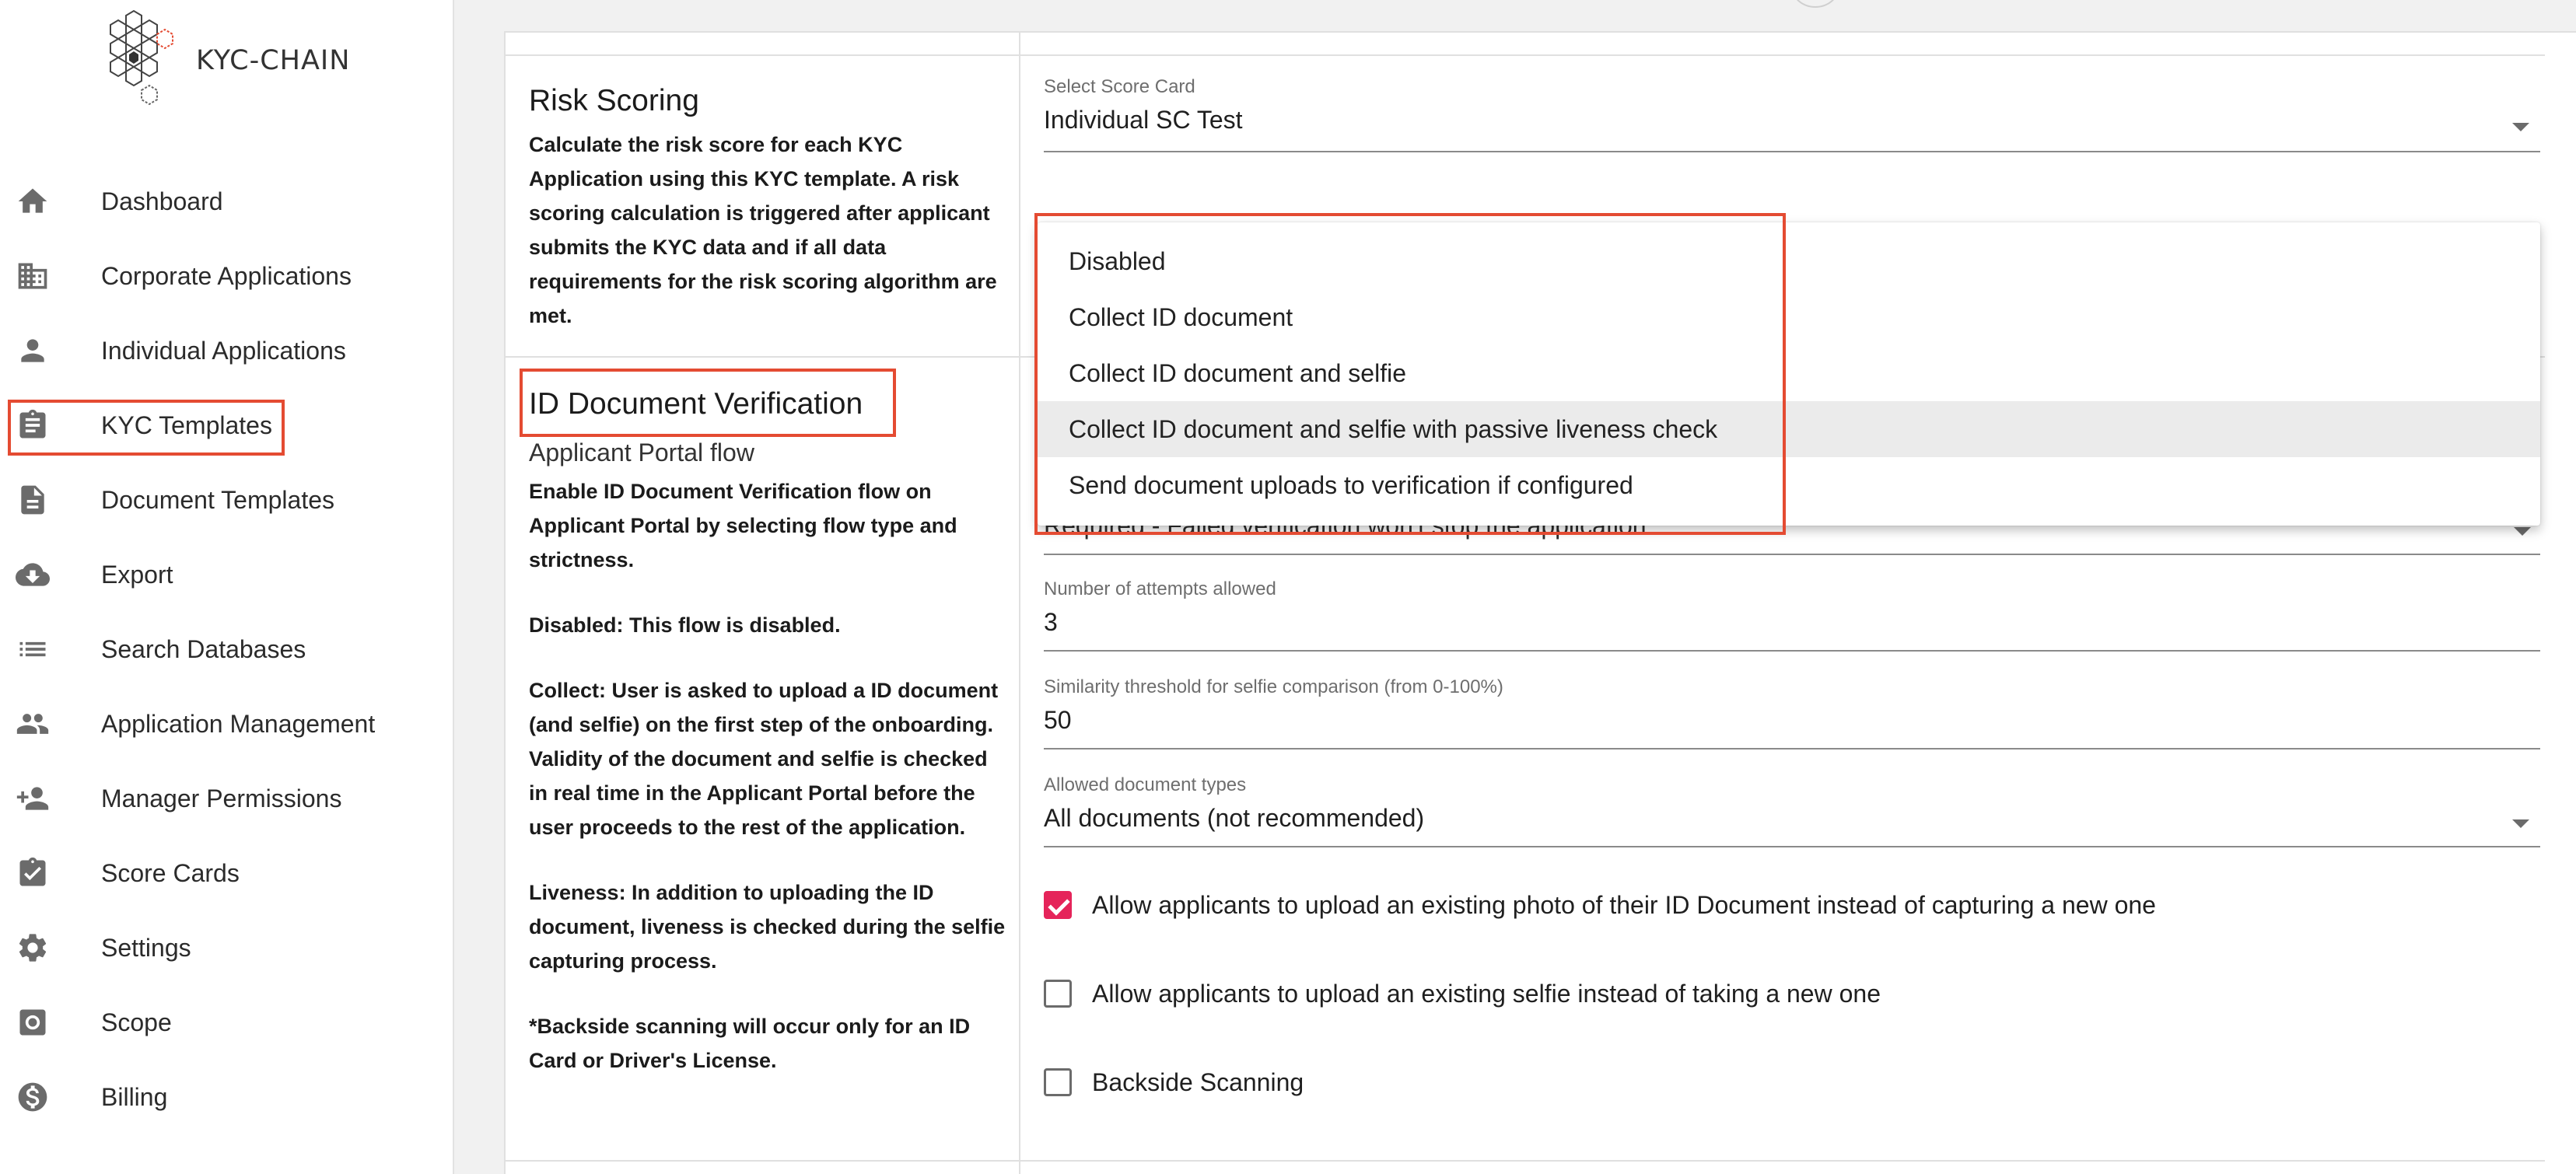  I want to click on description-paragraph: Disabled: This flow is disabled., so click(685, 625).